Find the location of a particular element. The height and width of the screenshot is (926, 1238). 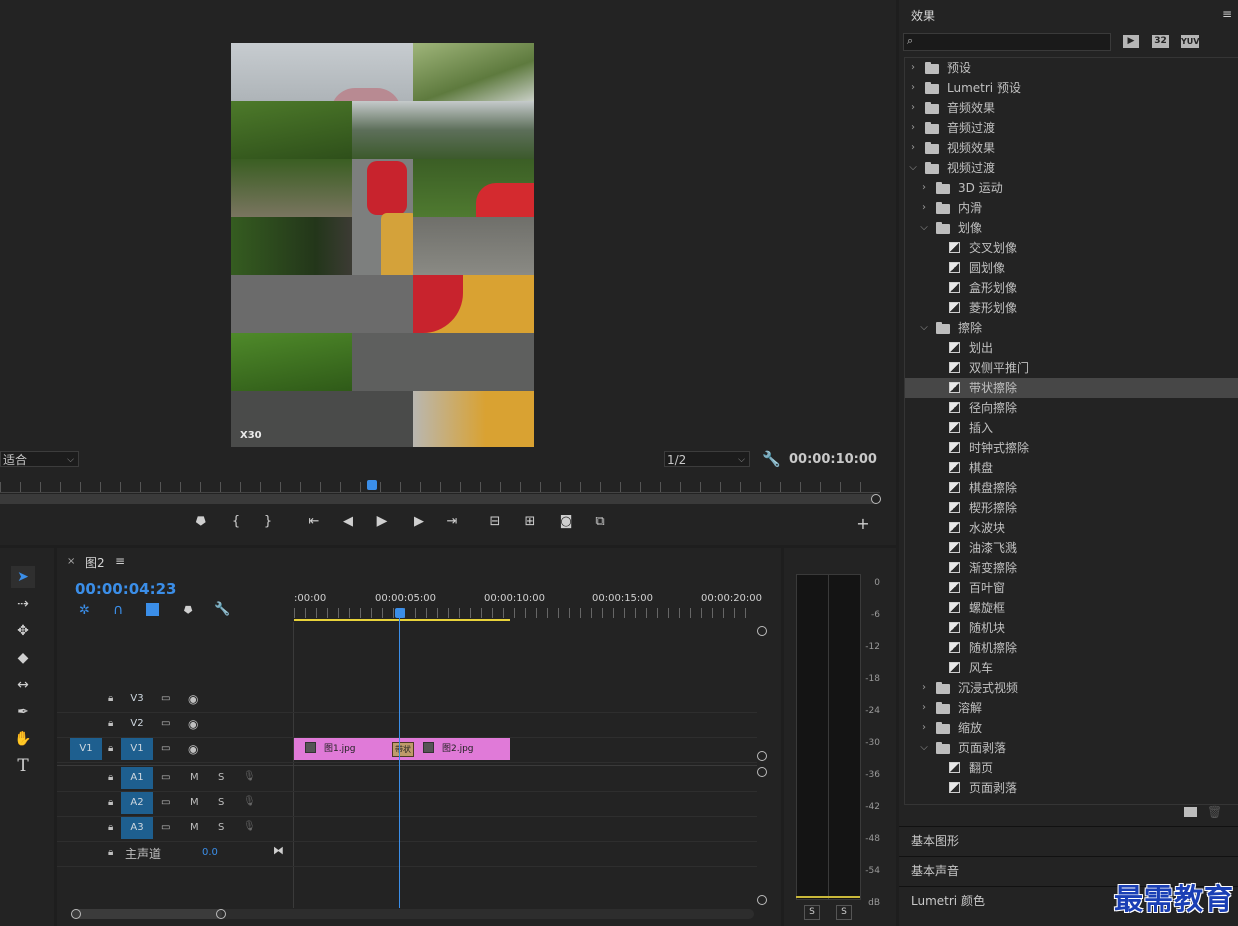

effect-item: 棋盘 is located at coordinates (1071, 468).